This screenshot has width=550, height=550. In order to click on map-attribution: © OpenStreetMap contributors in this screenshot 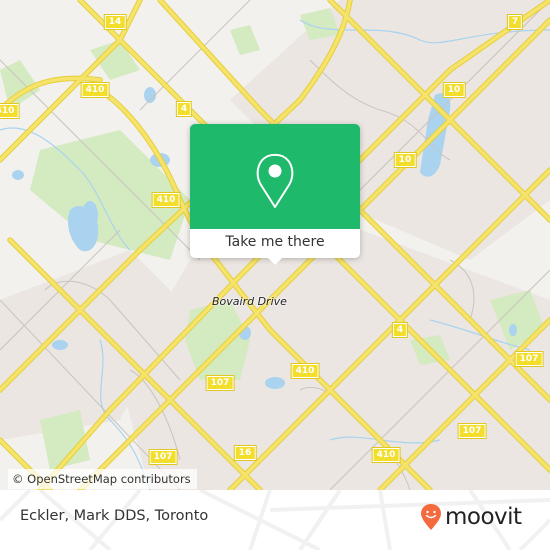, I will do `click(102, 479)`.